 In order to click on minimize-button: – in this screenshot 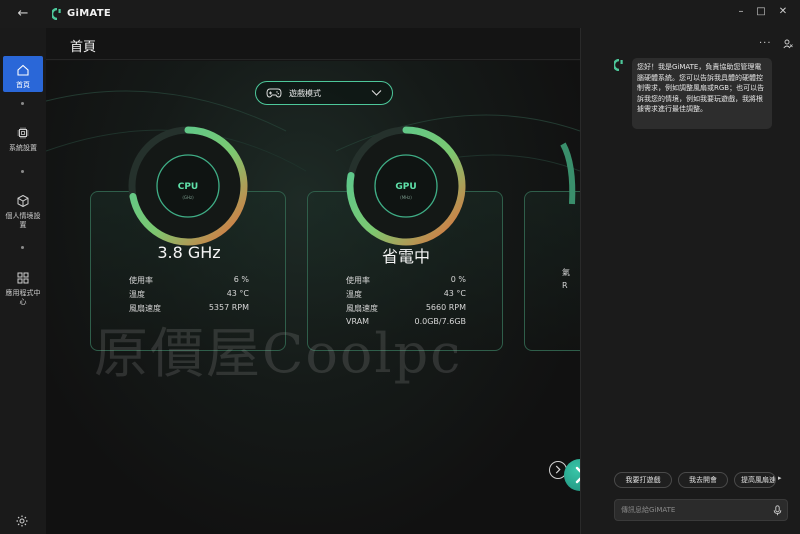, I will do `click(741, 12)`.